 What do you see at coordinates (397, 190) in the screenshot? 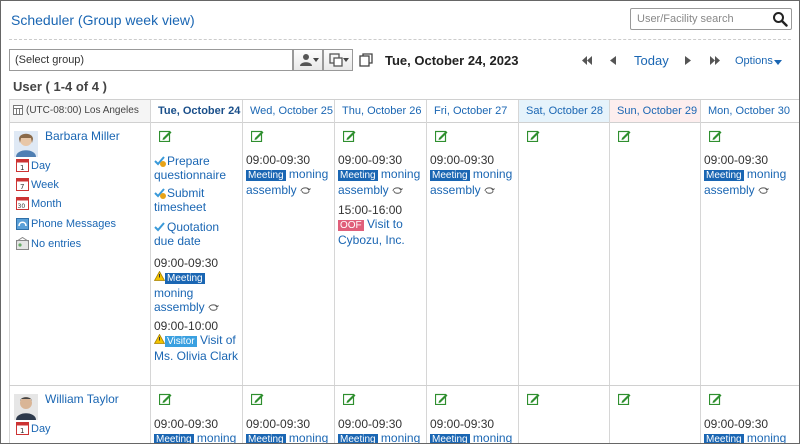
I see `repeat-icon` at bounding box center [397, 190].